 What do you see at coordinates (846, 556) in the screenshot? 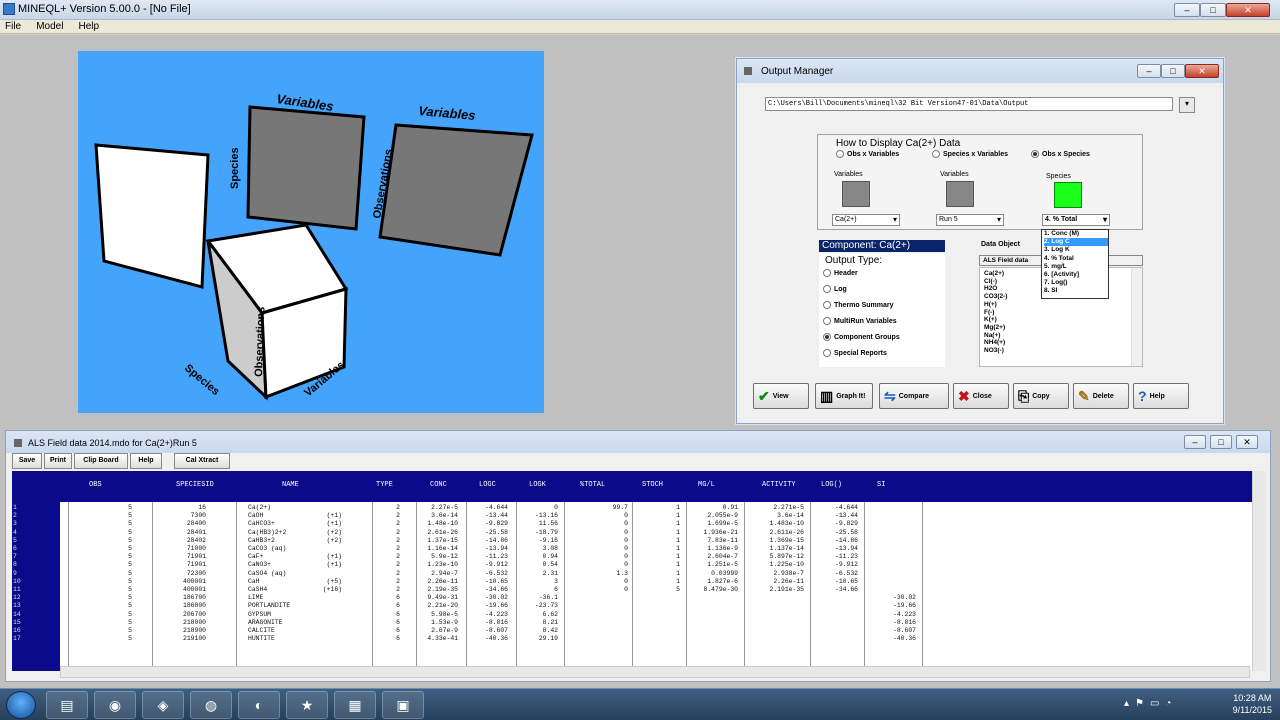
I see `table-cell: -11.23` at bounding box center [846, 556].